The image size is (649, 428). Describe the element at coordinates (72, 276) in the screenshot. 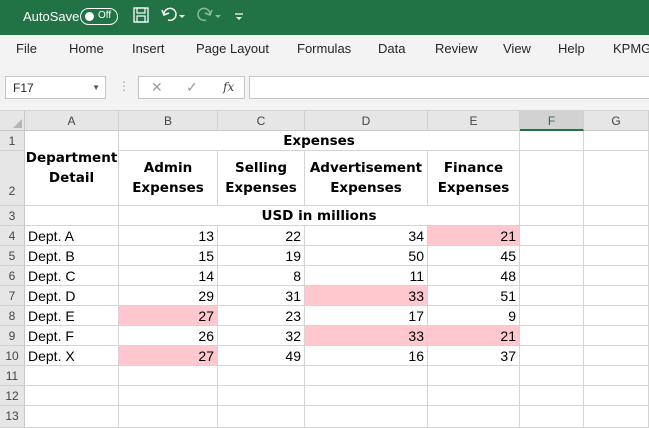

I see `cell-dept: Dept. C` at that location.